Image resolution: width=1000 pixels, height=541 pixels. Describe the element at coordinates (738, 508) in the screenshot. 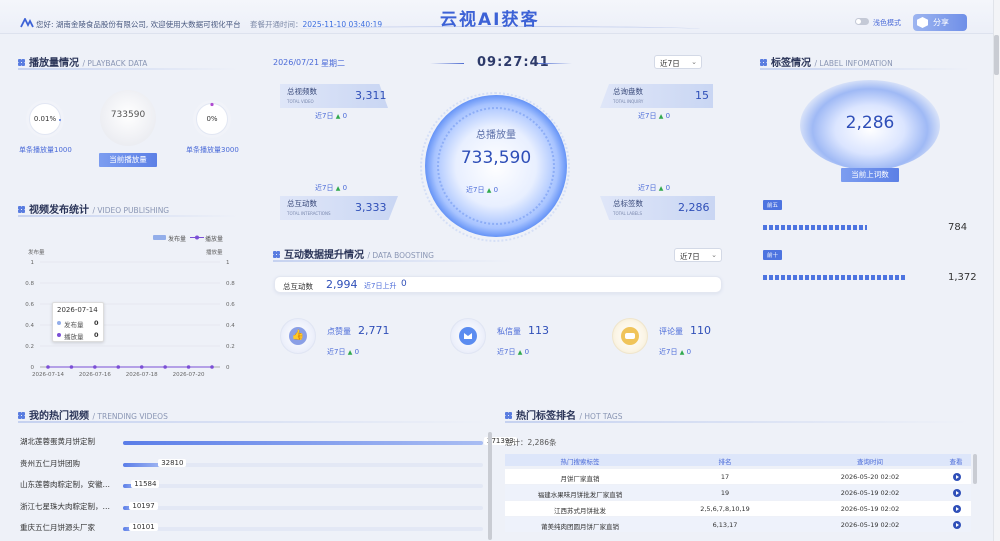

I see `table-row: 江西苏式月饼批发 2,5,6,7,8,10,19 2026-05-19 02:02` at that location.